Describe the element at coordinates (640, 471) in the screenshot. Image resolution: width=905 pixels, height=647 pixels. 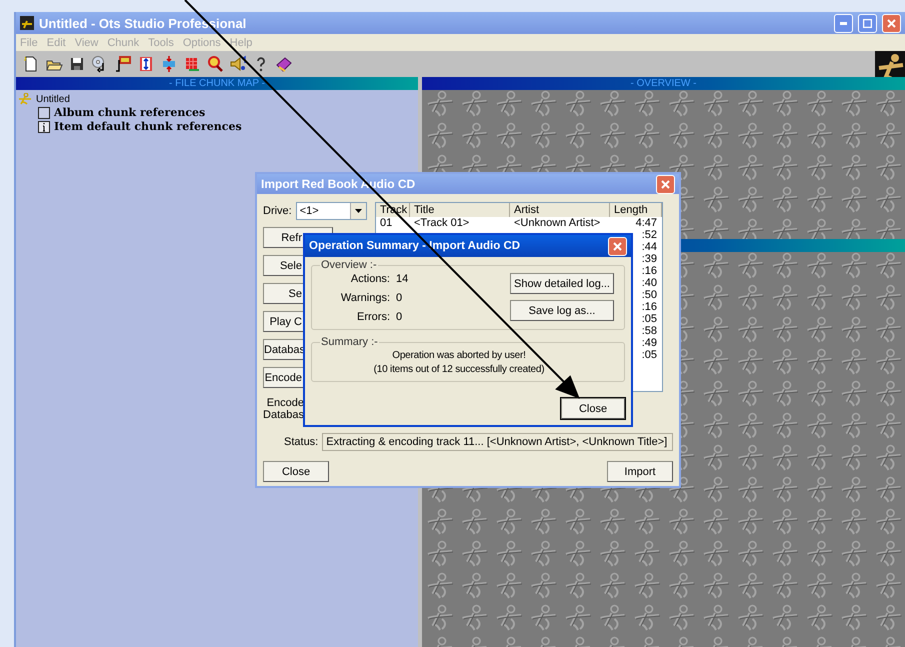
I see `import-button: Import` at that location.